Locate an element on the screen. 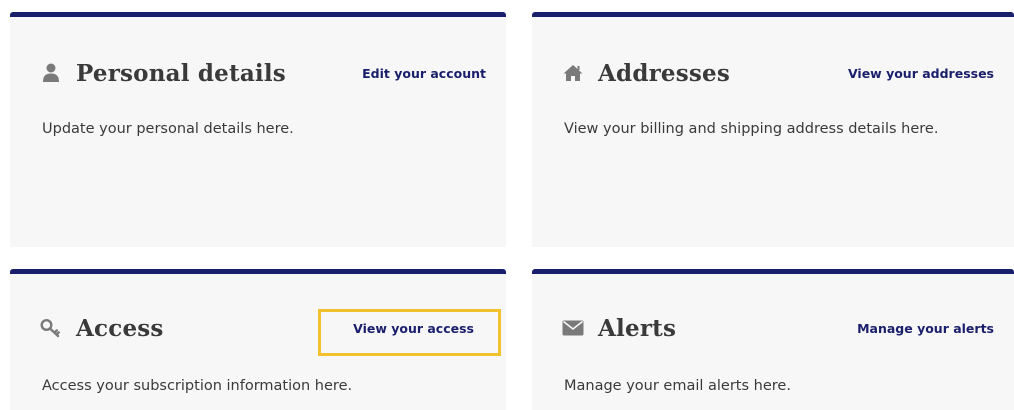  card-header: Alerts Manage your alerts is located at coordinates (778, 328).